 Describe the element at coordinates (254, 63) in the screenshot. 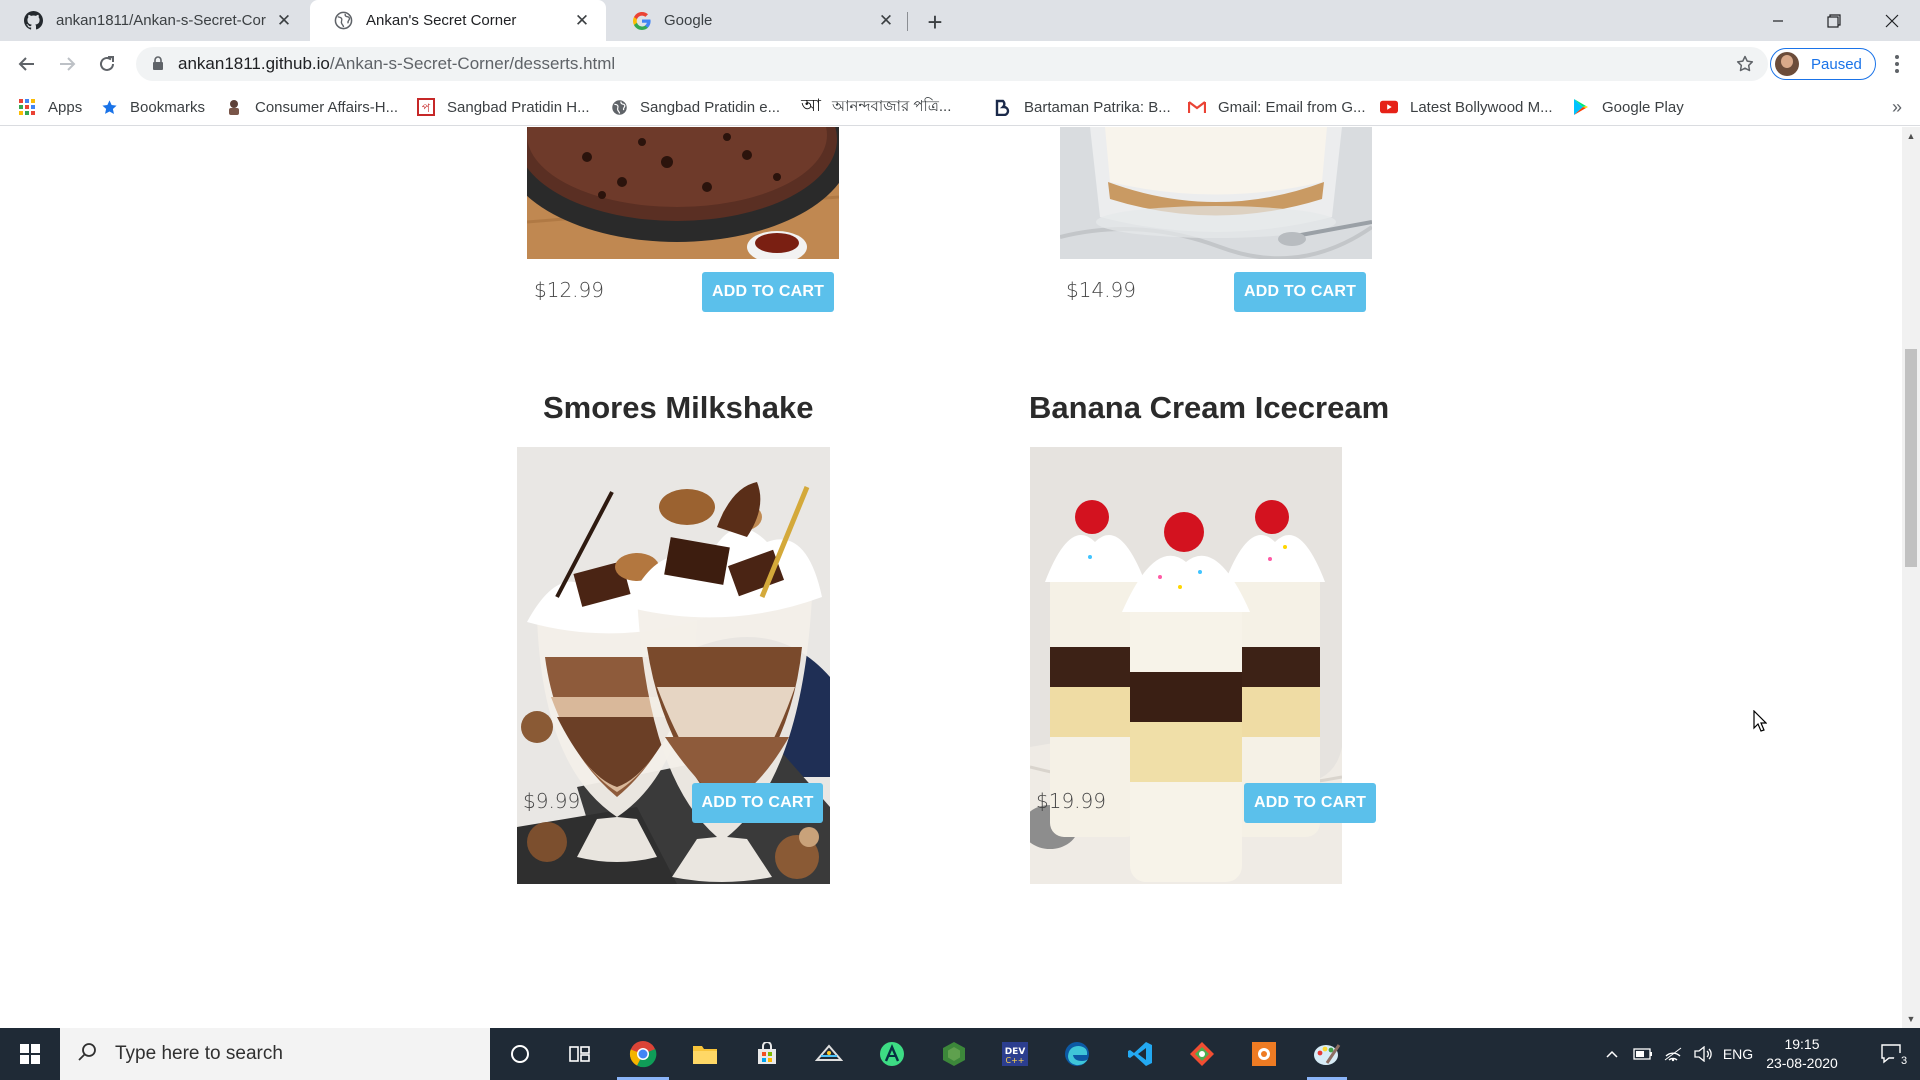

I see `url-host: ankan1811.github.io` at that location.